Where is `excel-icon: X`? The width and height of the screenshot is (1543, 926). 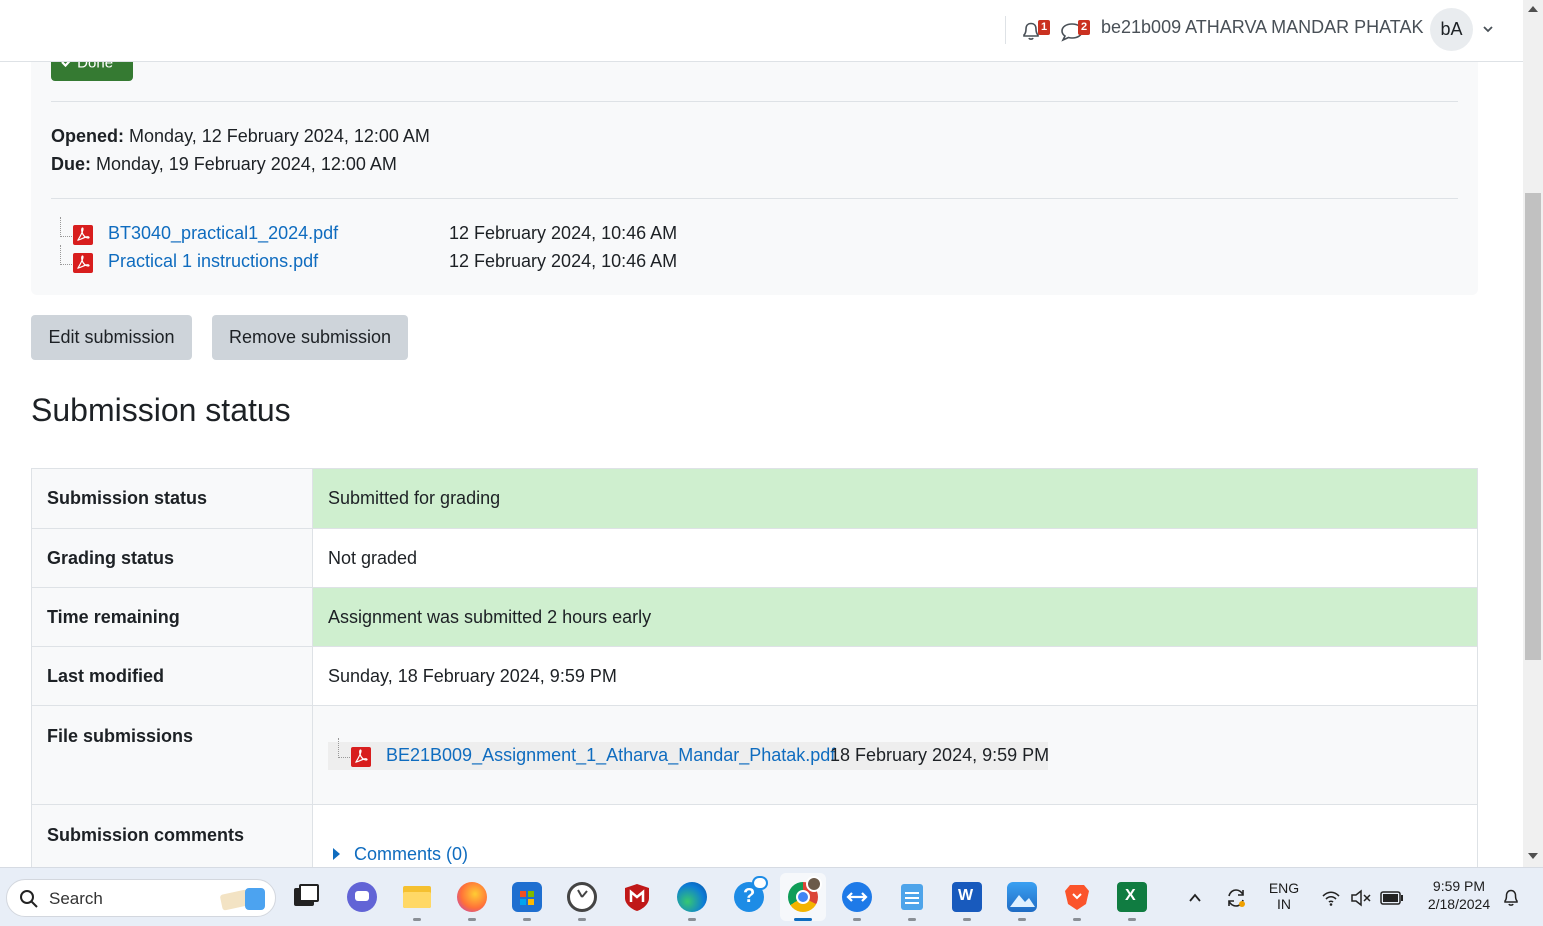 excel-icon: X is located at coordinates (1132, 897).